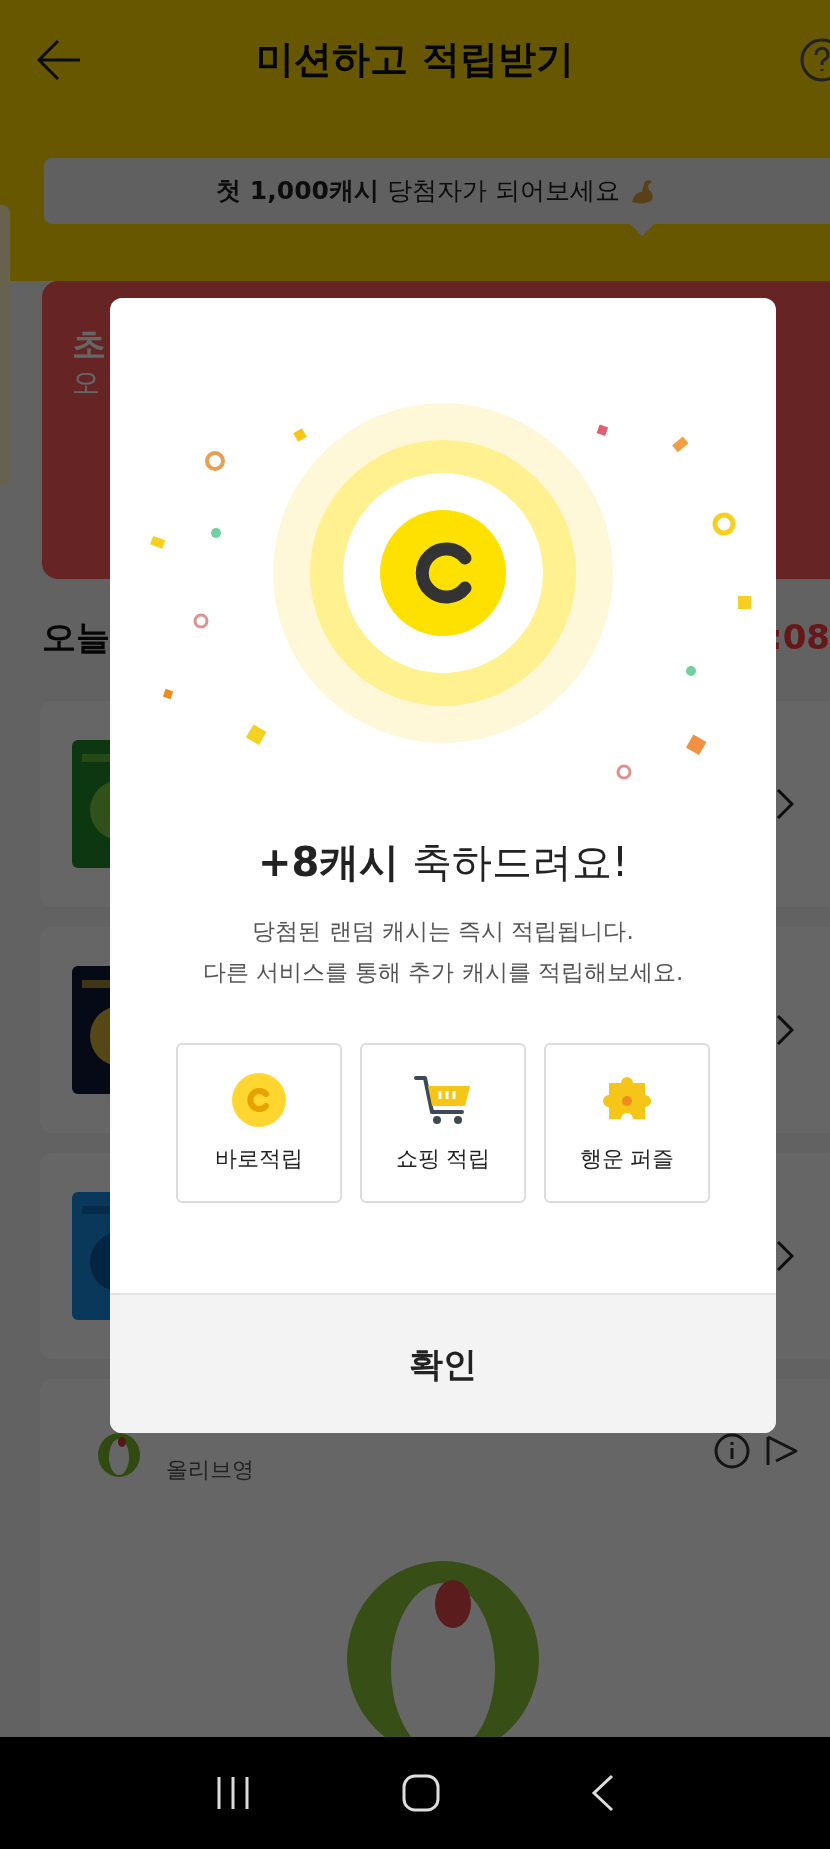 This screenshot has width=830, height=1849. What do you see at coordinates (76, 637) in the screenshot?
I see `section-title: 오늘` at bounding box center [76, 637].